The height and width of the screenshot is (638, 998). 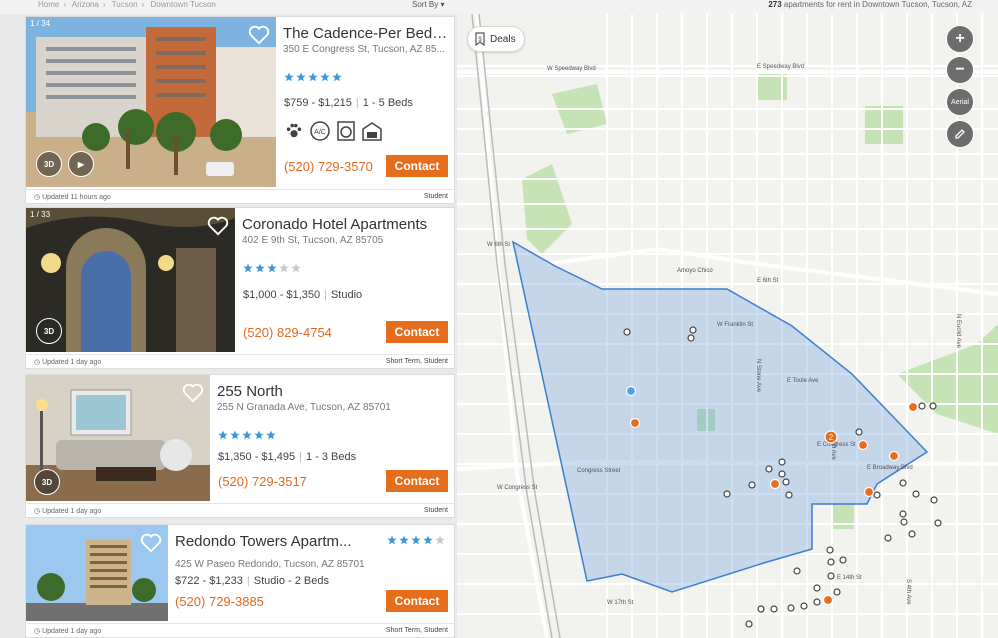 I want to click on beds-text: Studio, so click(x=346, y=295).